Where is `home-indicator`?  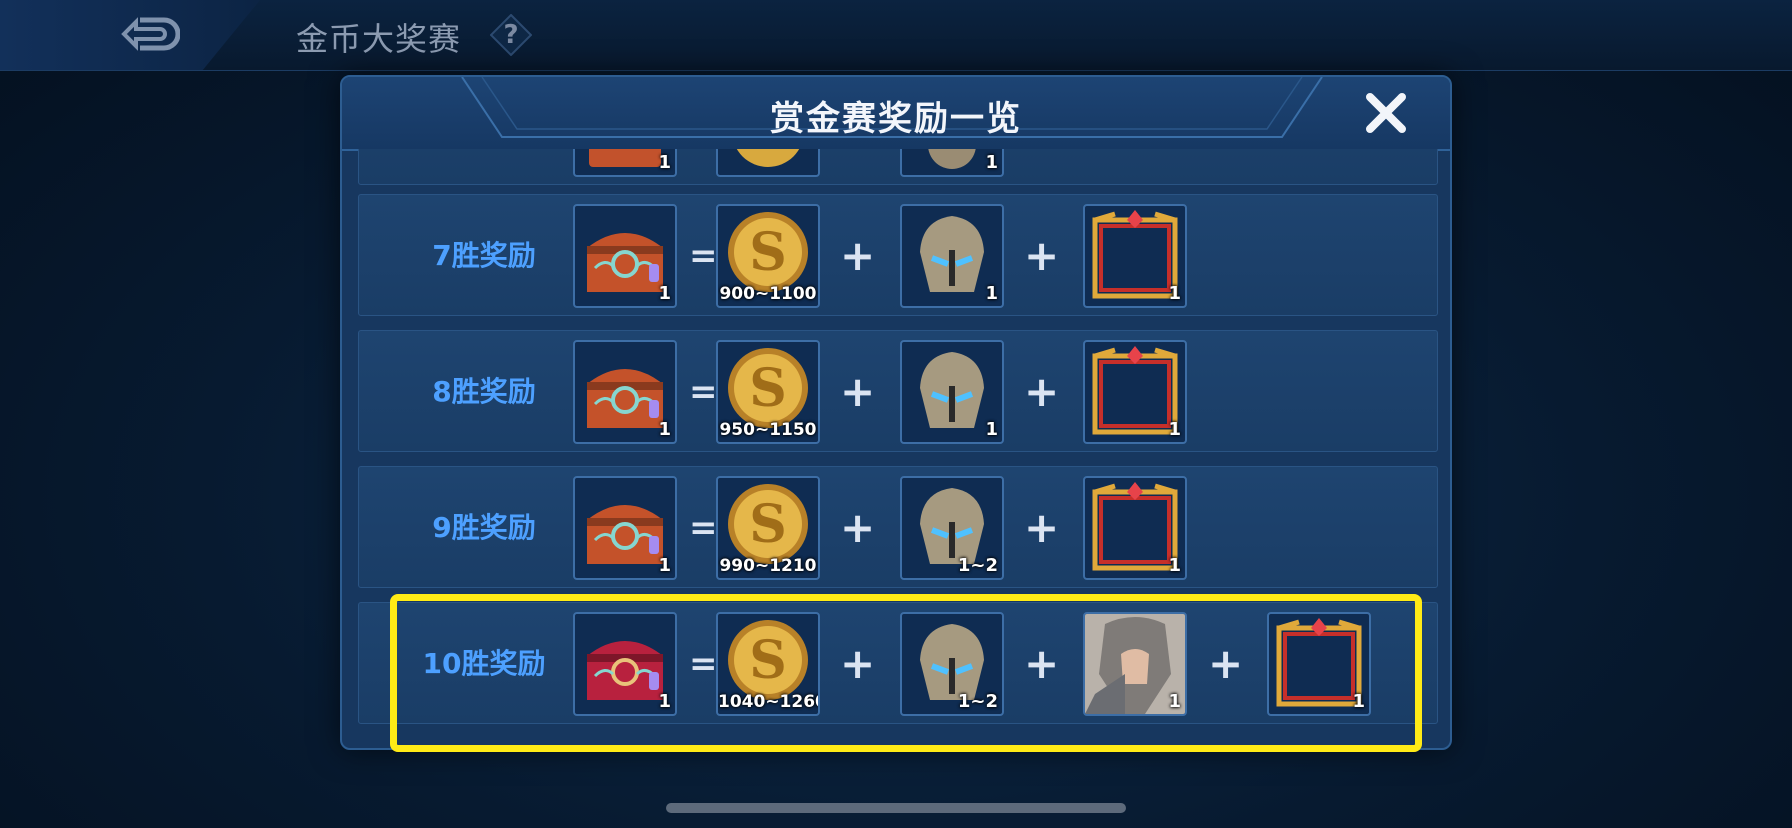 home-indicator is located at coordinates (896, 808).